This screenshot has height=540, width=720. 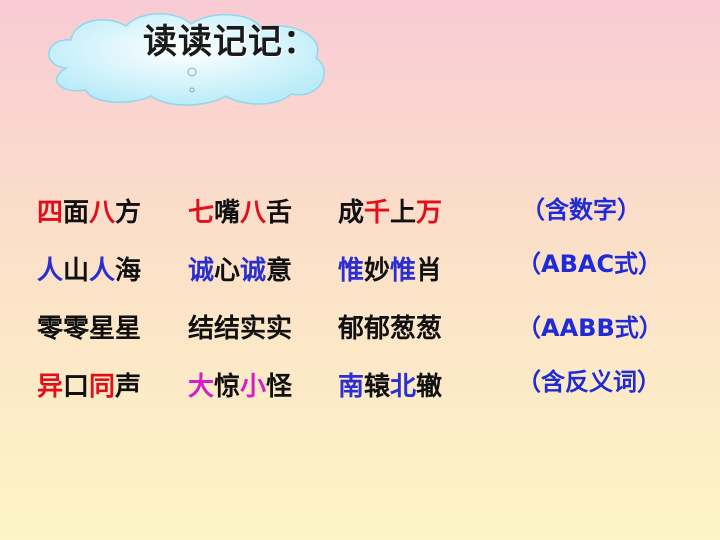 I want to click on idiom-char: 口, so click(x=76, y=387).